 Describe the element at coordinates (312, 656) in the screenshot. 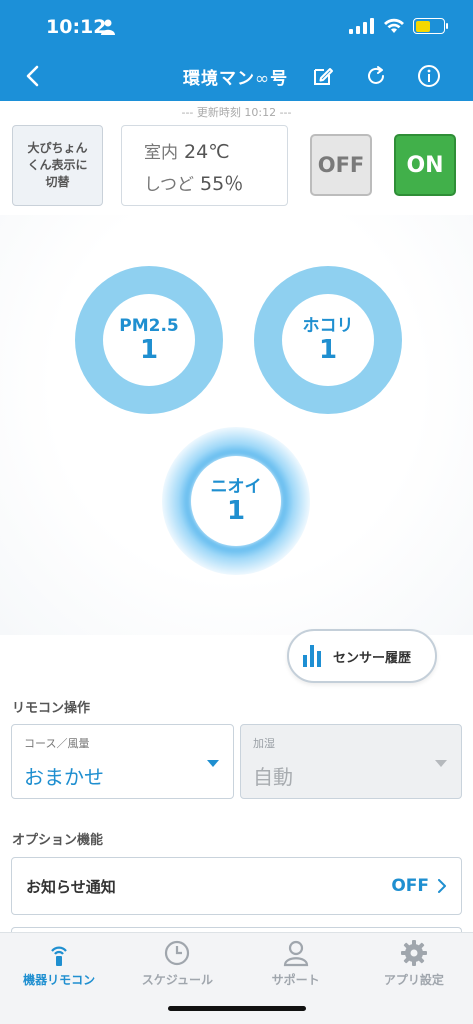

I see `bar-chart-icon` at that location.